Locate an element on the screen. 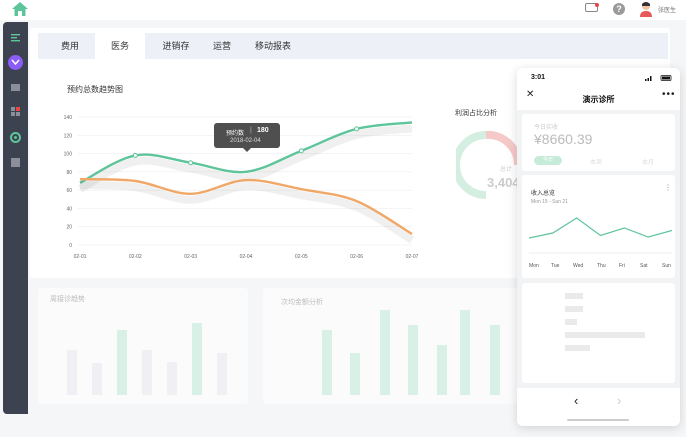 The height and width of the screenshot is (437, 686). y-tick-label: 80 is located at coordinates (69, 173).